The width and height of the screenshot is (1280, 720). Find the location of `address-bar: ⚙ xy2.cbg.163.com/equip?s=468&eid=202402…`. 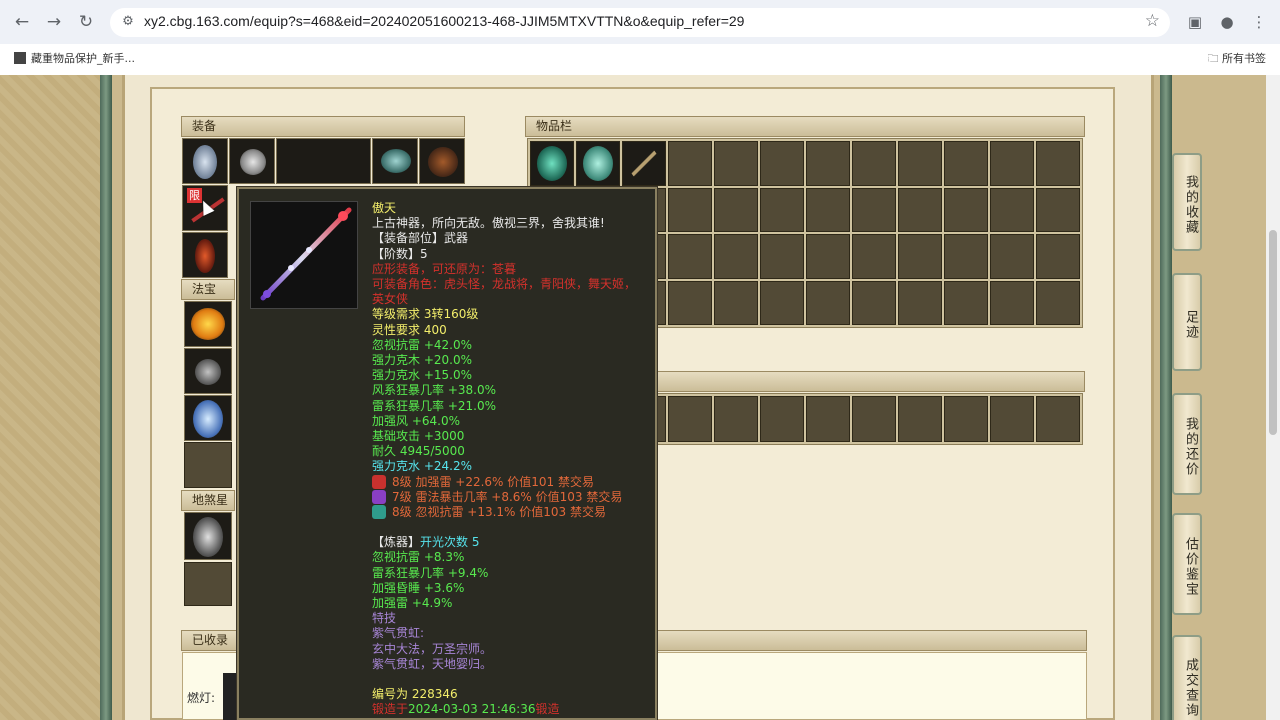

address-bar: ⚙ xy2.cbg.163.com/equip?s=468&eid=202402… is located at coordinates (640, 22).